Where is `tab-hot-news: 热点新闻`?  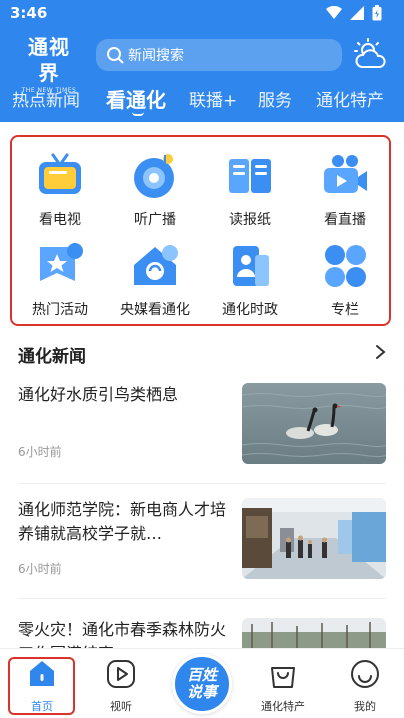
tab-hot-news: 热点新闻 is located at coordinates (46, 98).